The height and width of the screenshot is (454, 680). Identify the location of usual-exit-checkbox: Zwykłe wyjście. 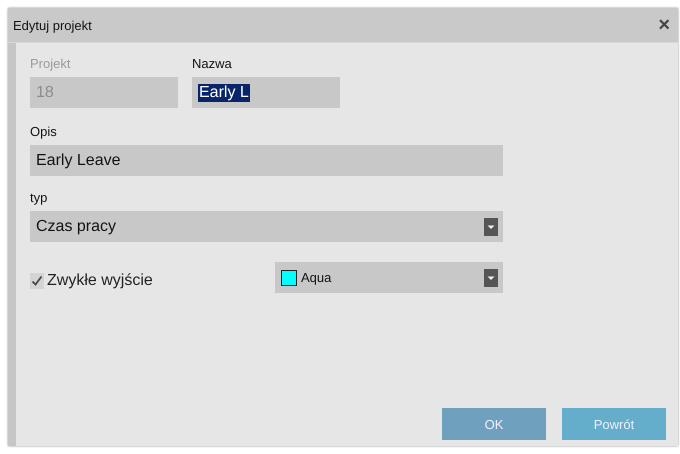
(152, 281).